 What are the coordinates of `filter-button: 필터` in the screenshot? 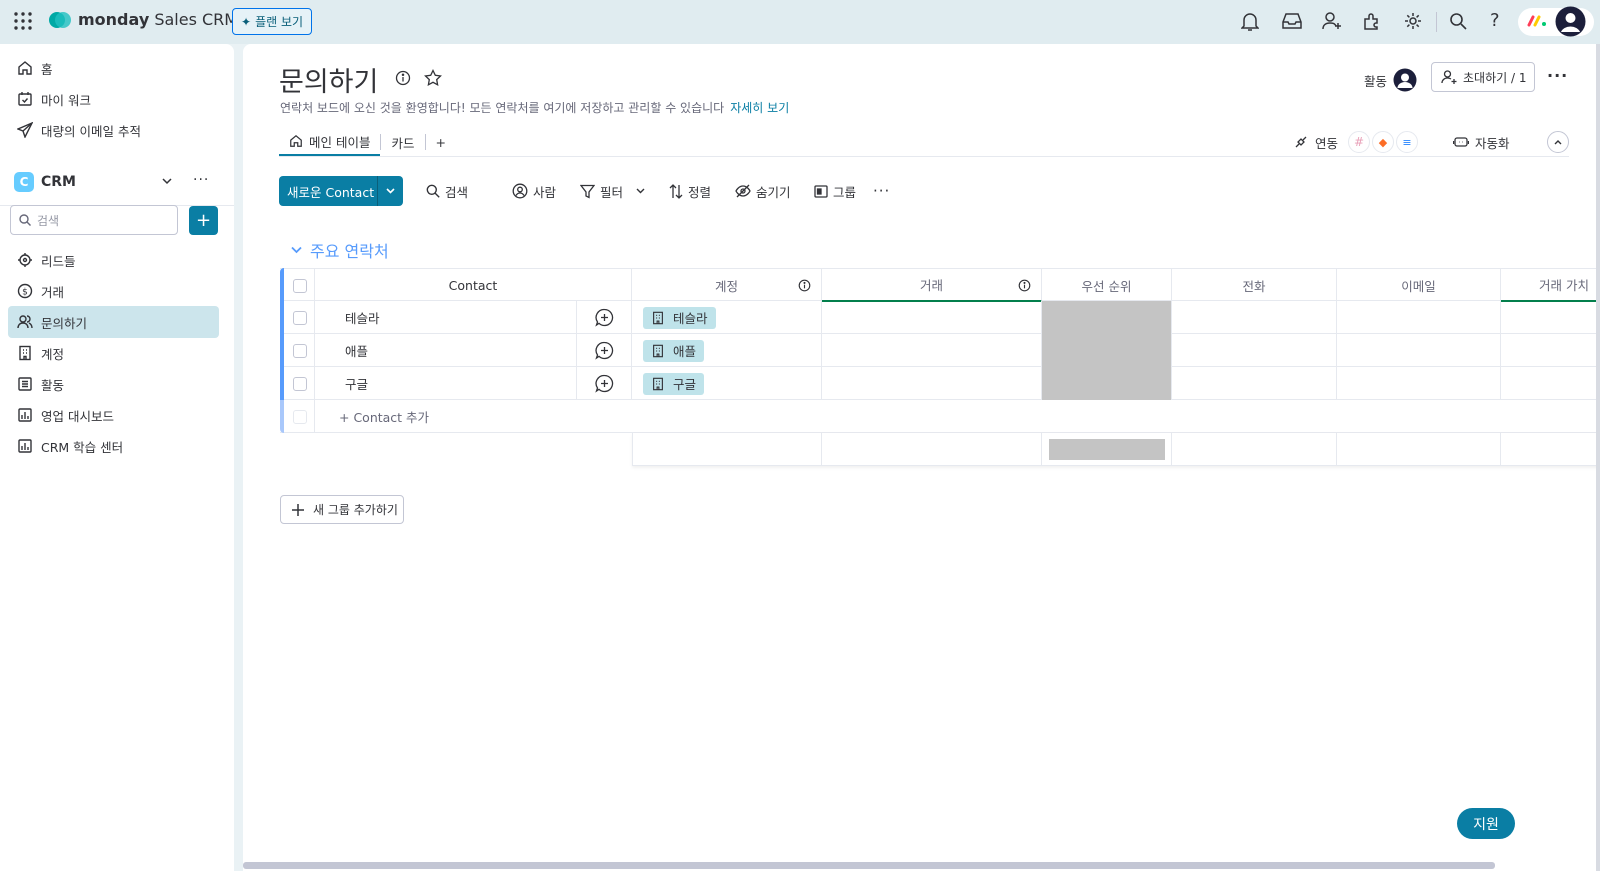 It's located at (612, 191).